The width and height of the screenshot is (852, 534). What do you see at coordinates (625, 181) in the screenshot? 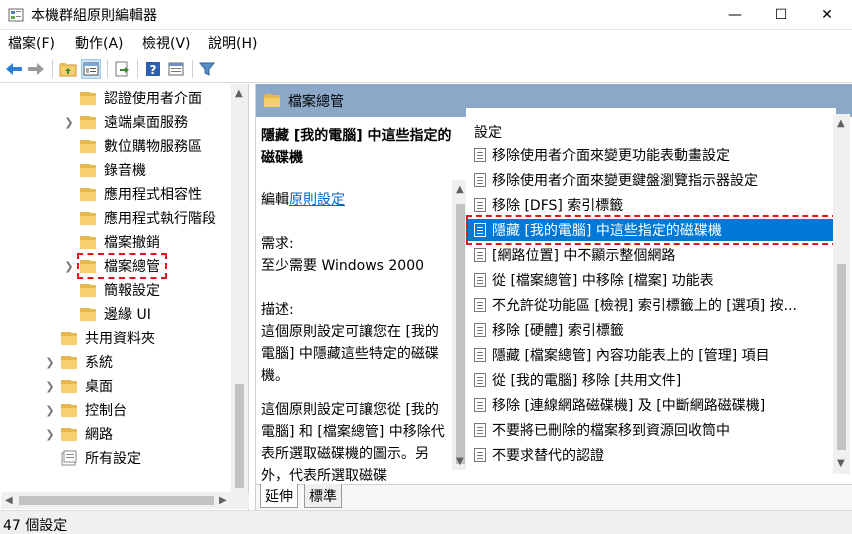
I see `list-item-label: 移除使用者介面來變更鍵盤瀏覽指示器設定` at bounding box center [625, 181].